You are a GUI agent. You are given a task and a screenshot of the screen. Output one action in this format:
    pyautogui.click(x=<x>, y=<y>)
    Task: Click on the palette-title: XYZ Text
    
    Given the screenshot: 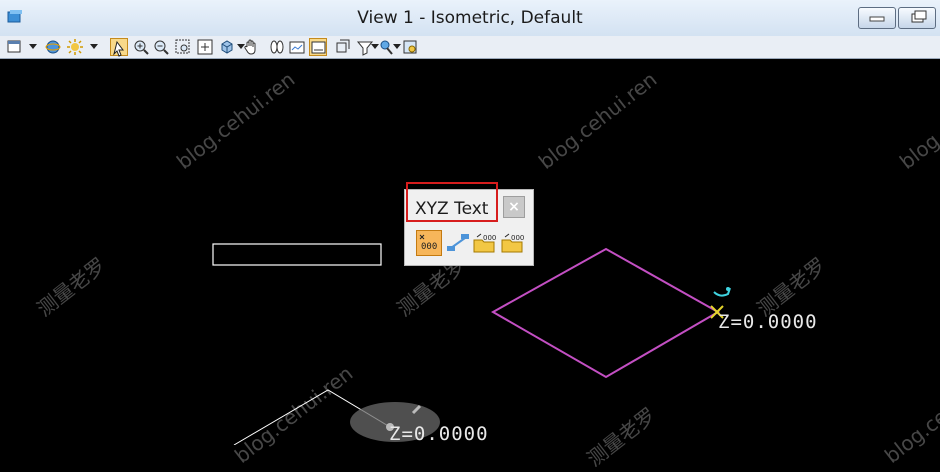 What is the action you would take?
    pyautogui.click(x=452, y=209)
    